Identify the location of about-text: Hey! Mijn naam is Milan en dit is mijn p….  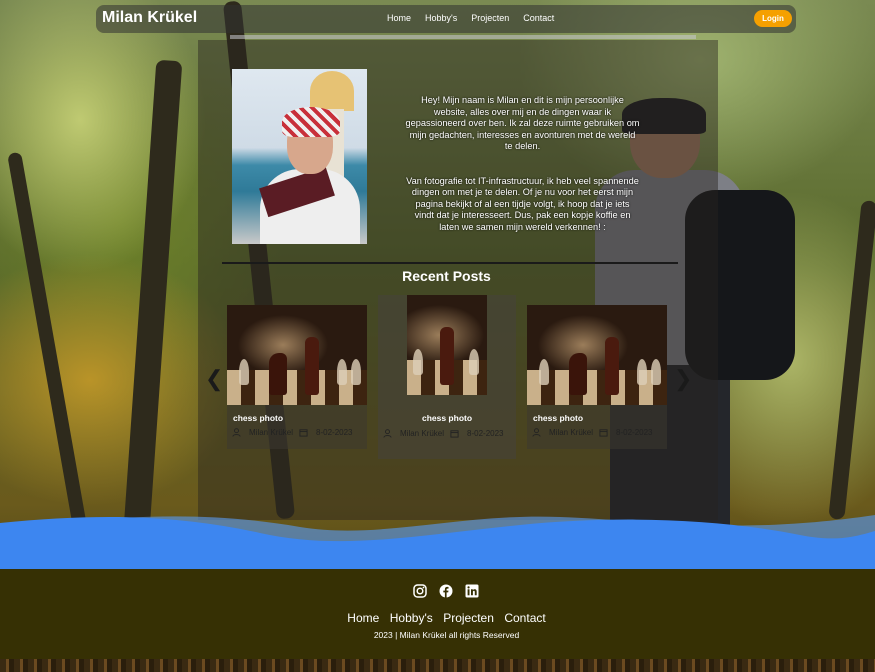
(522, 175).